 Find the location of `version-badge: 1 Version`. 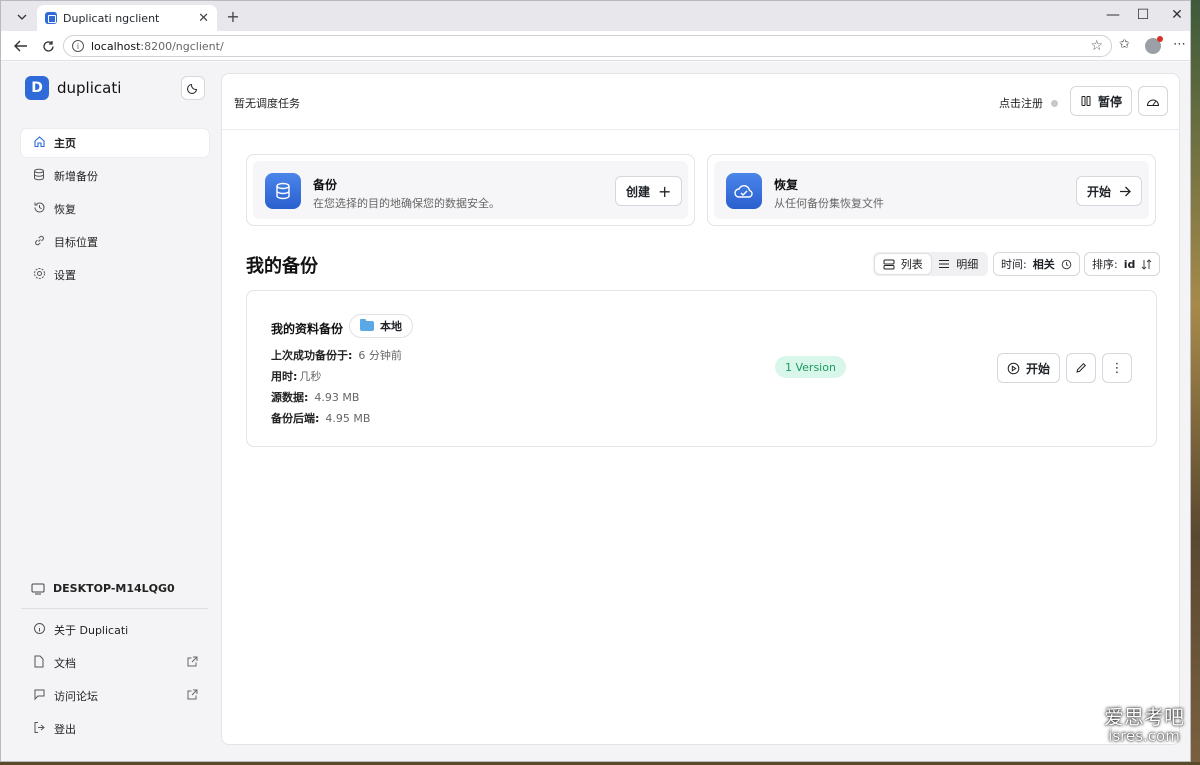

version-badge: 1 Version is located at coordinates (810, 367).